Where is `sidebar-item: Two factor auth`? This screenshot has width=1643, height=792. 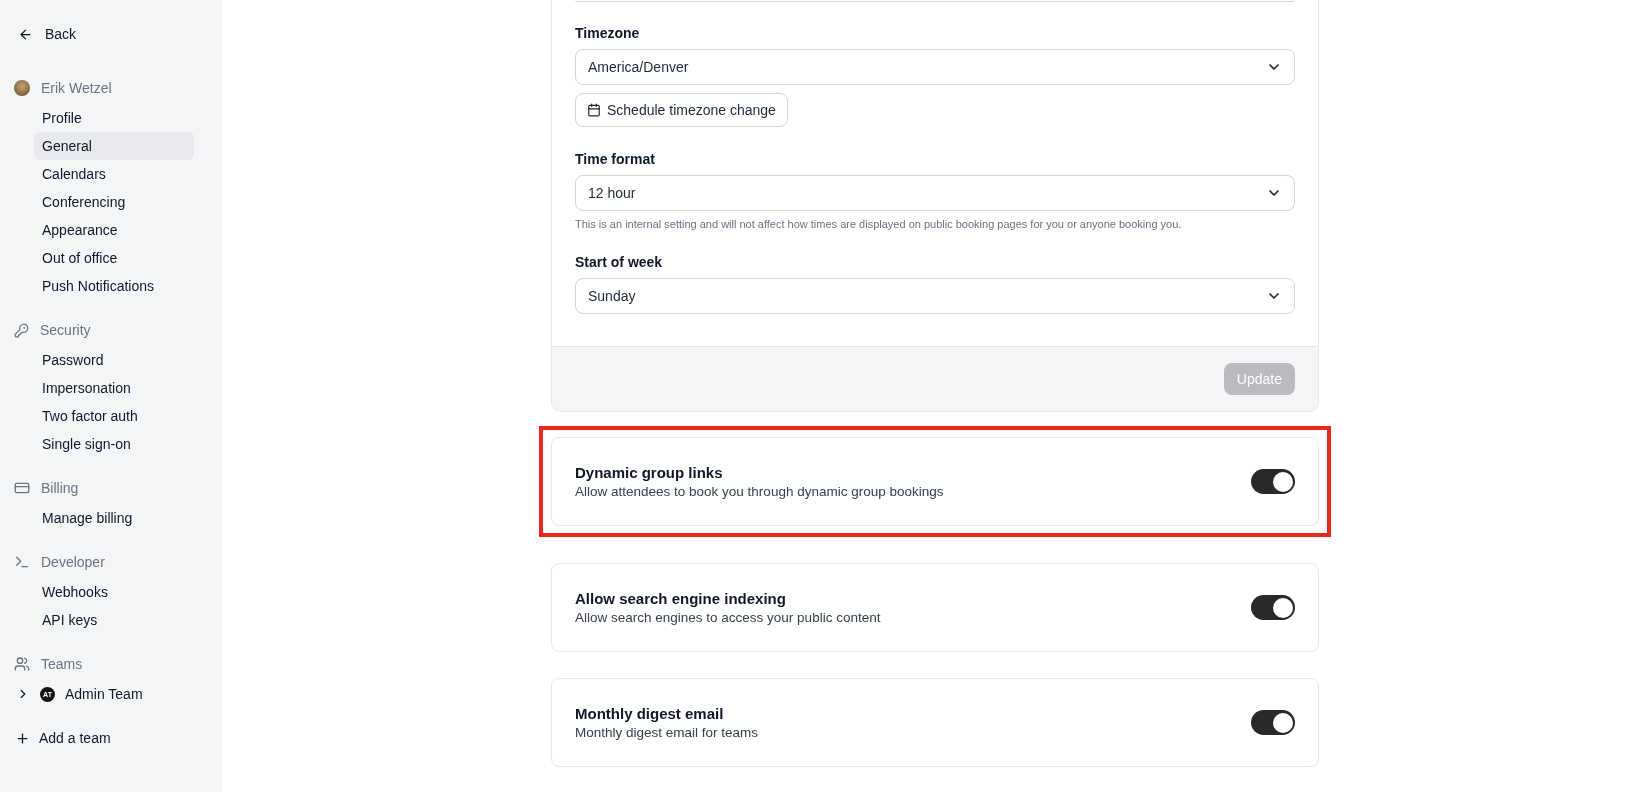
sidebar-item: Two factor auth is located at coordinates (114, 416).